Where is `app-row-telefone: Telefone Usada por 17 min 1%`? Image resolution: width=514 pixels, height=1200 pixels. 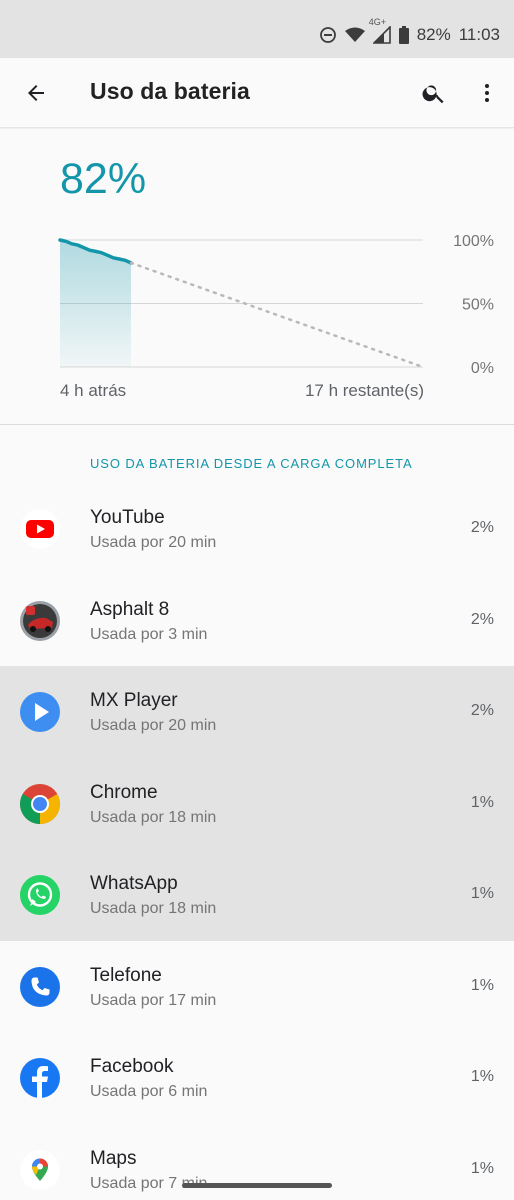
app-row-telefone: Telefone Usada por 17 min 1% is located at coordinates (257, 987).